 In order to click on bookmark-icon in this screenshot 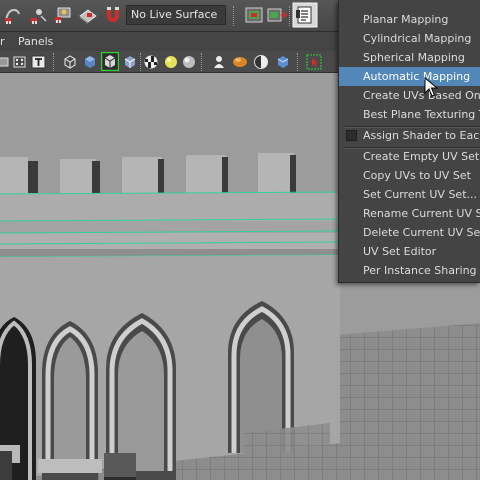, I will do `click(20, 62)`.